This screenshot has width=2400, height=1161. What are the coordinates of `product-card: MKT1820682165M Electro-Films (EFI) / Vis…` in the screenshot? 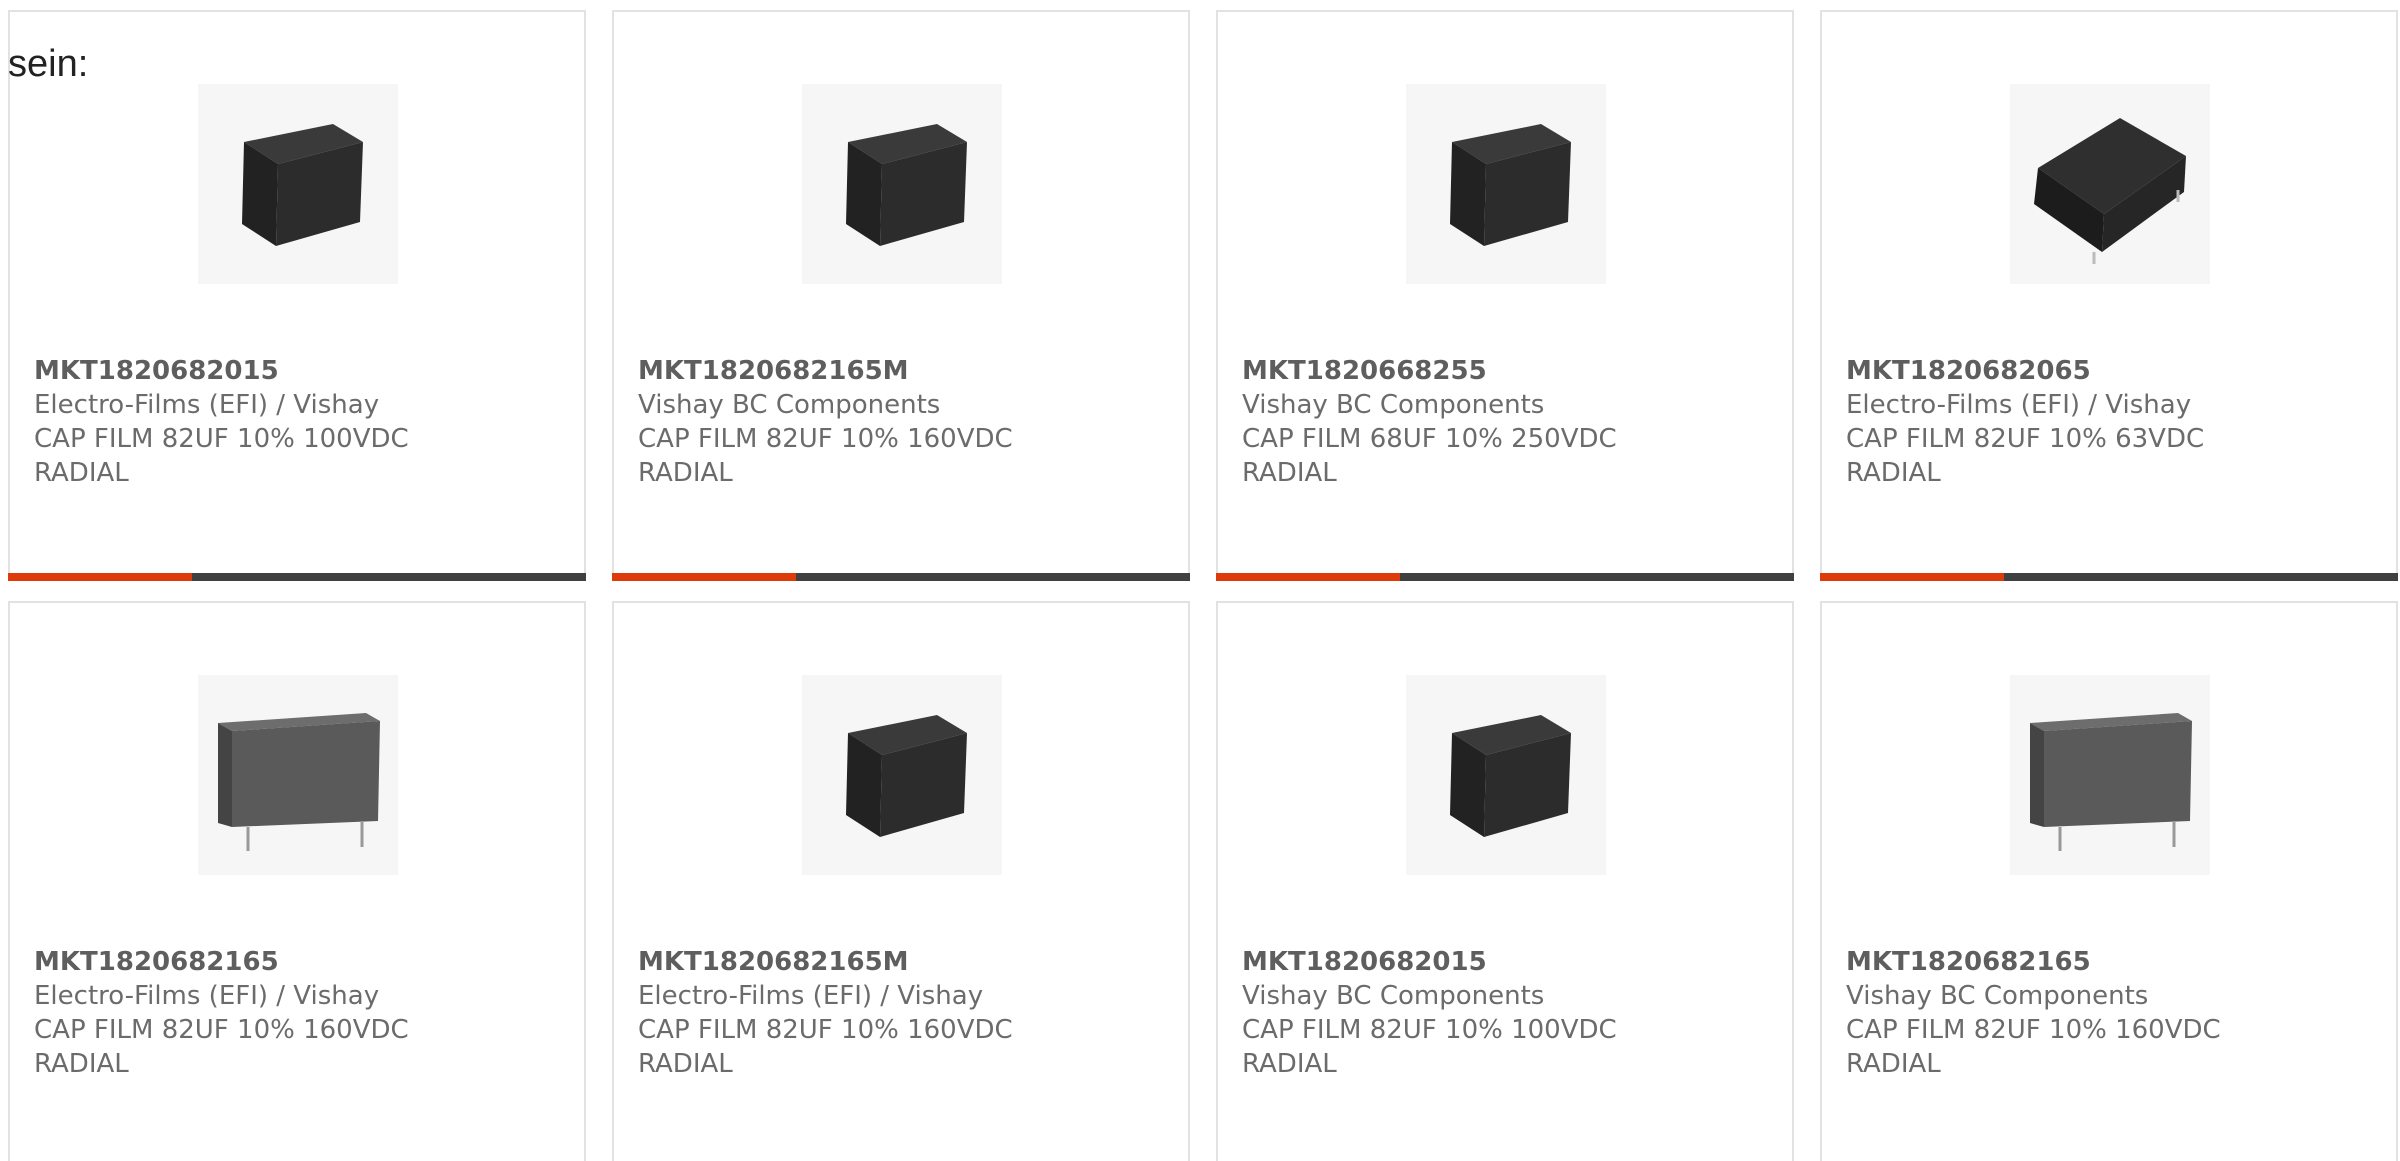 It's located at (901, 881).